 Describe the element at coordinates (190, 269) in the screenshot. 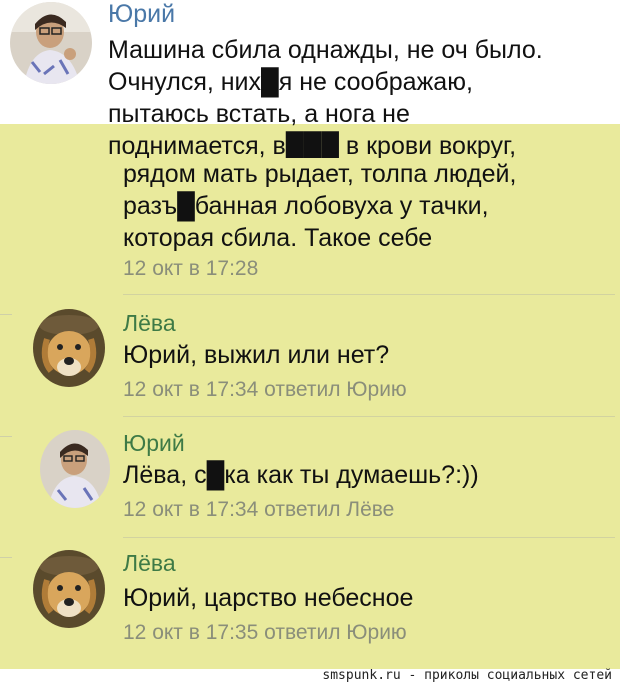

I see `comment-timestamp: 12 окт в 17:28` at that location.